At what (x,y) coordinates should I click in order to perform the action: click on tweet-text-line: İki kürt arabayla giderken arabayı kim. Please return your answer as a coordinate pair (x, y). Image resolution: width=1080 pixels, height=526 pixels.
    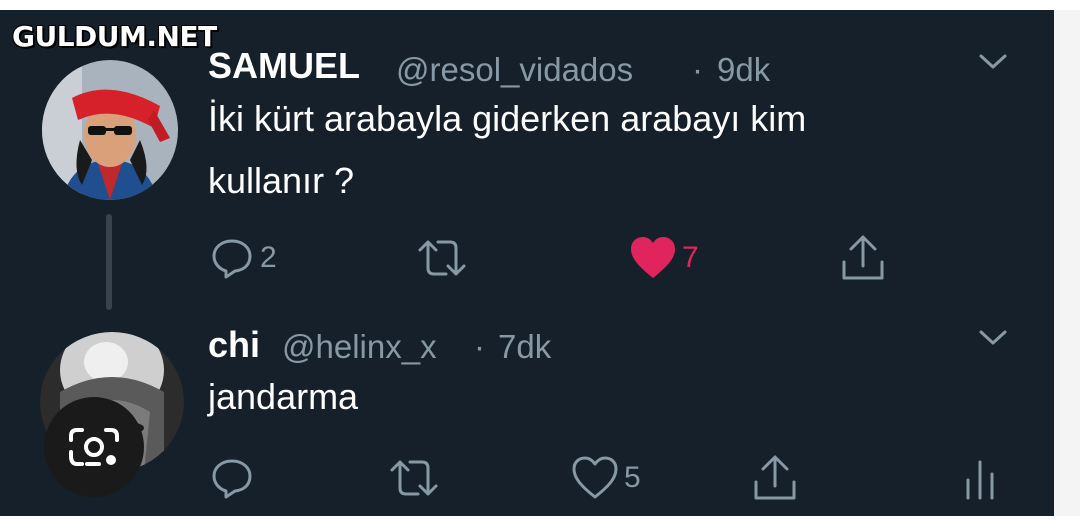
    Looking at the image, I should click on (507, 118).